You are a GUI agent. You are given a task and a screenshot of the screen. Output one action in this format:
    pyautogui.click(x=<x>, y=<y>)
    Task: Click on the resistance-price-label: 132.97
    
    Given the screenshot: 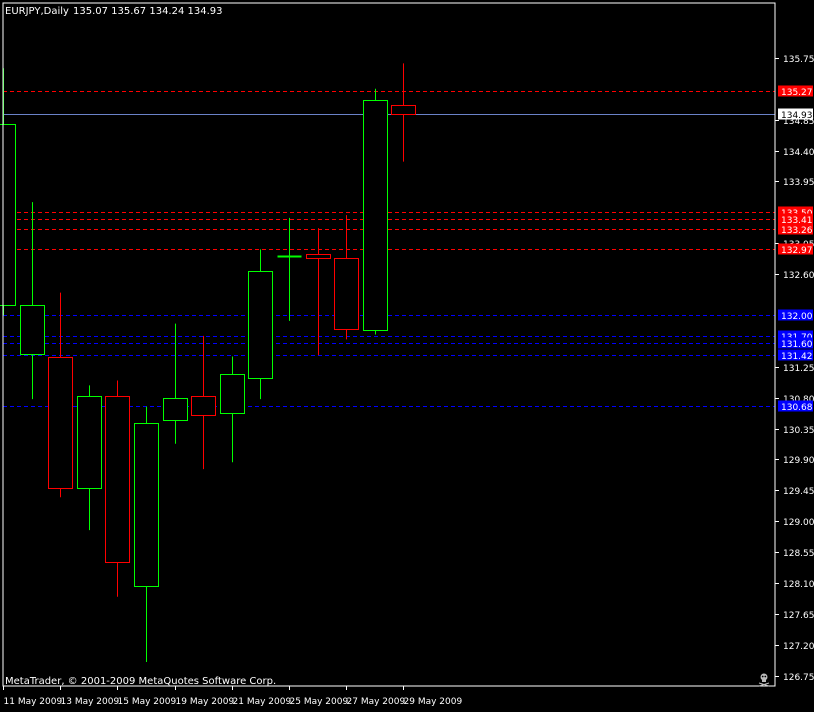 What is the action you would take?
    pyautogui.click(x=797, y=251)
    